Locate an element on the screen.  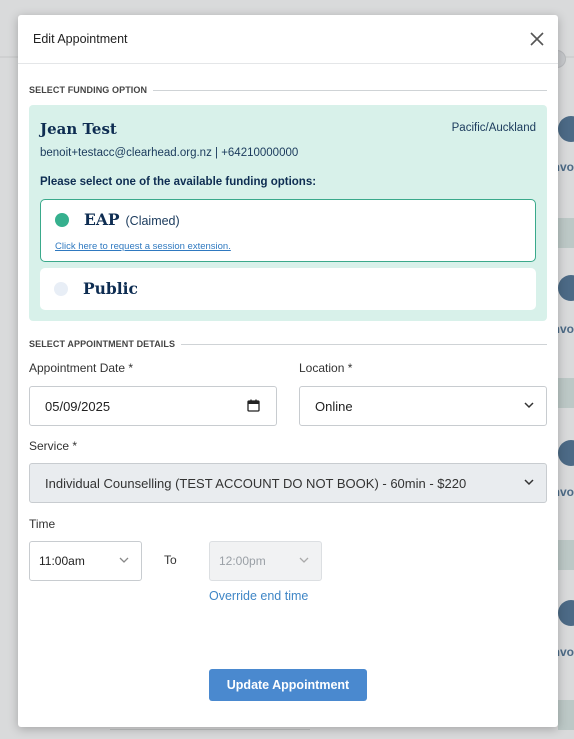
radio-selected-icon is located at coordinates (62, 220).